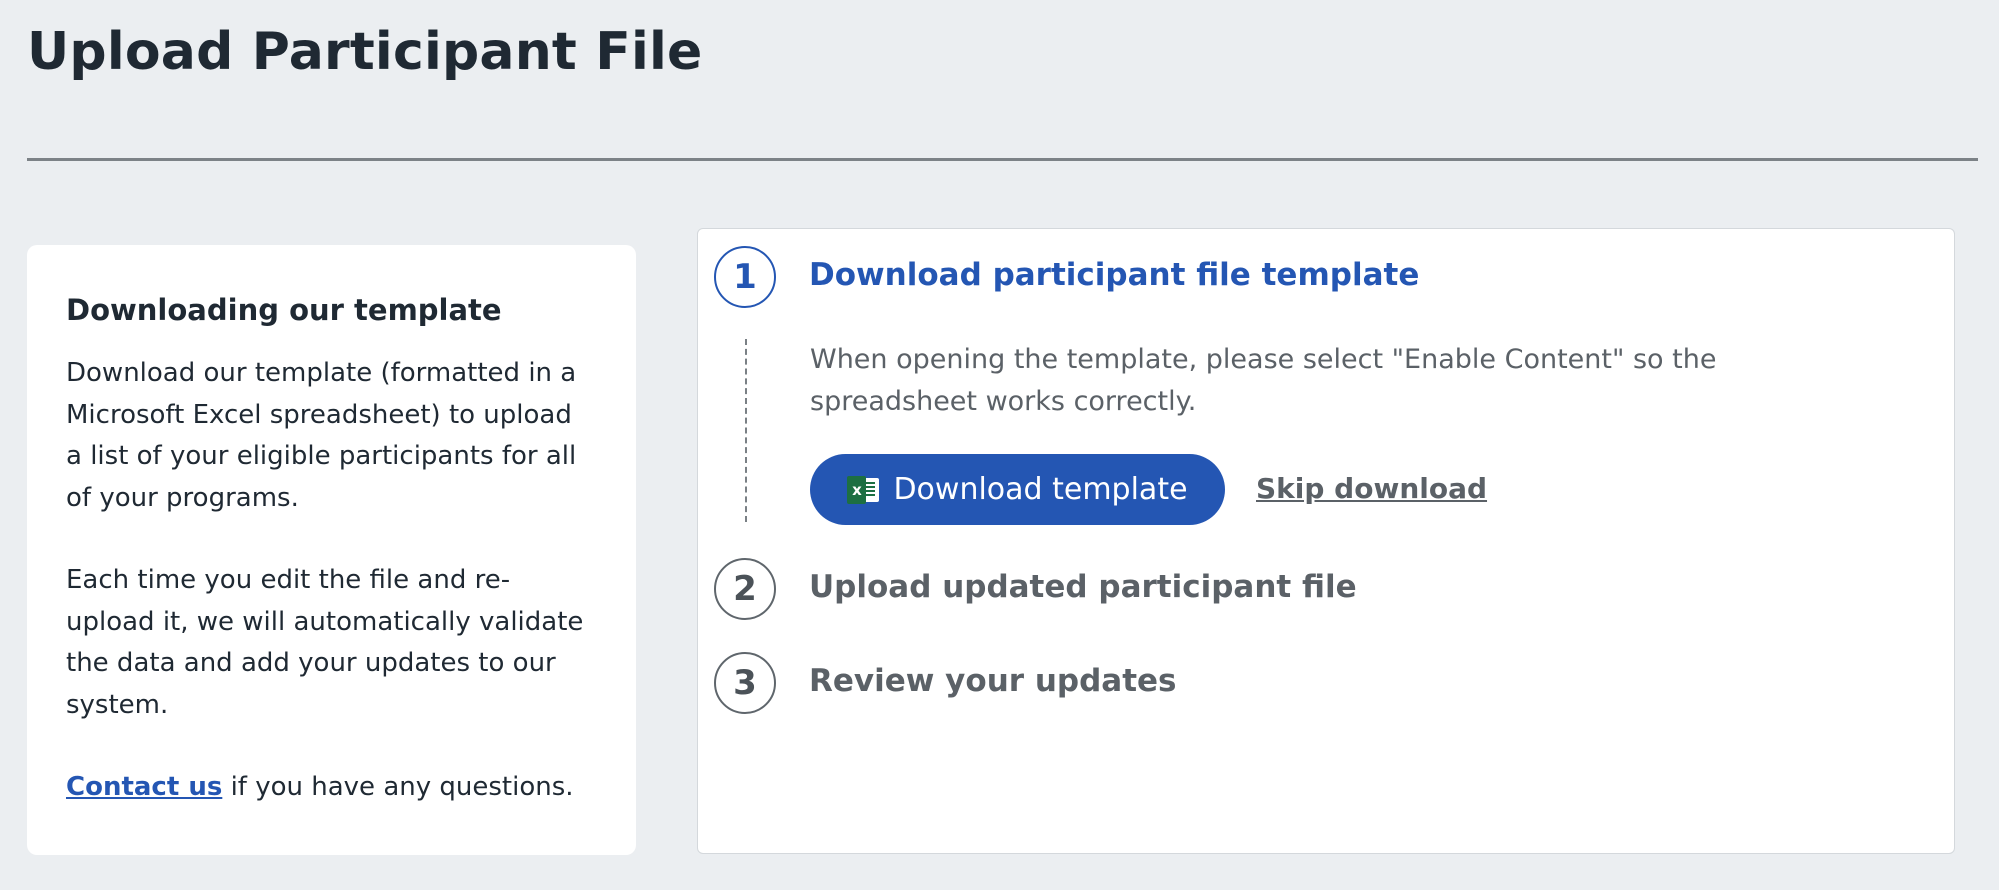 This screenshot has height=890, width=1999. What do you see at coordinates (745, 589) in the screenshot?
I see `step-2-number: 2` at bounding box center [745, 589].